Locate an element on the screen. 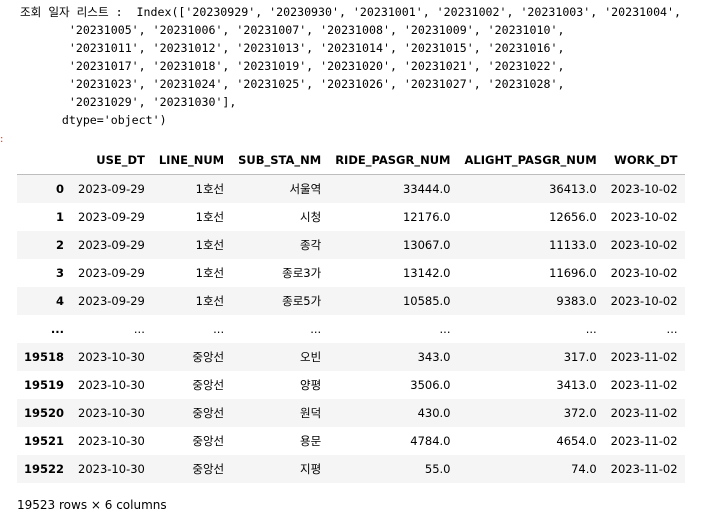 The image size is (725, 521). table-cell: 4654.0 is located at coordinates (576, 441).